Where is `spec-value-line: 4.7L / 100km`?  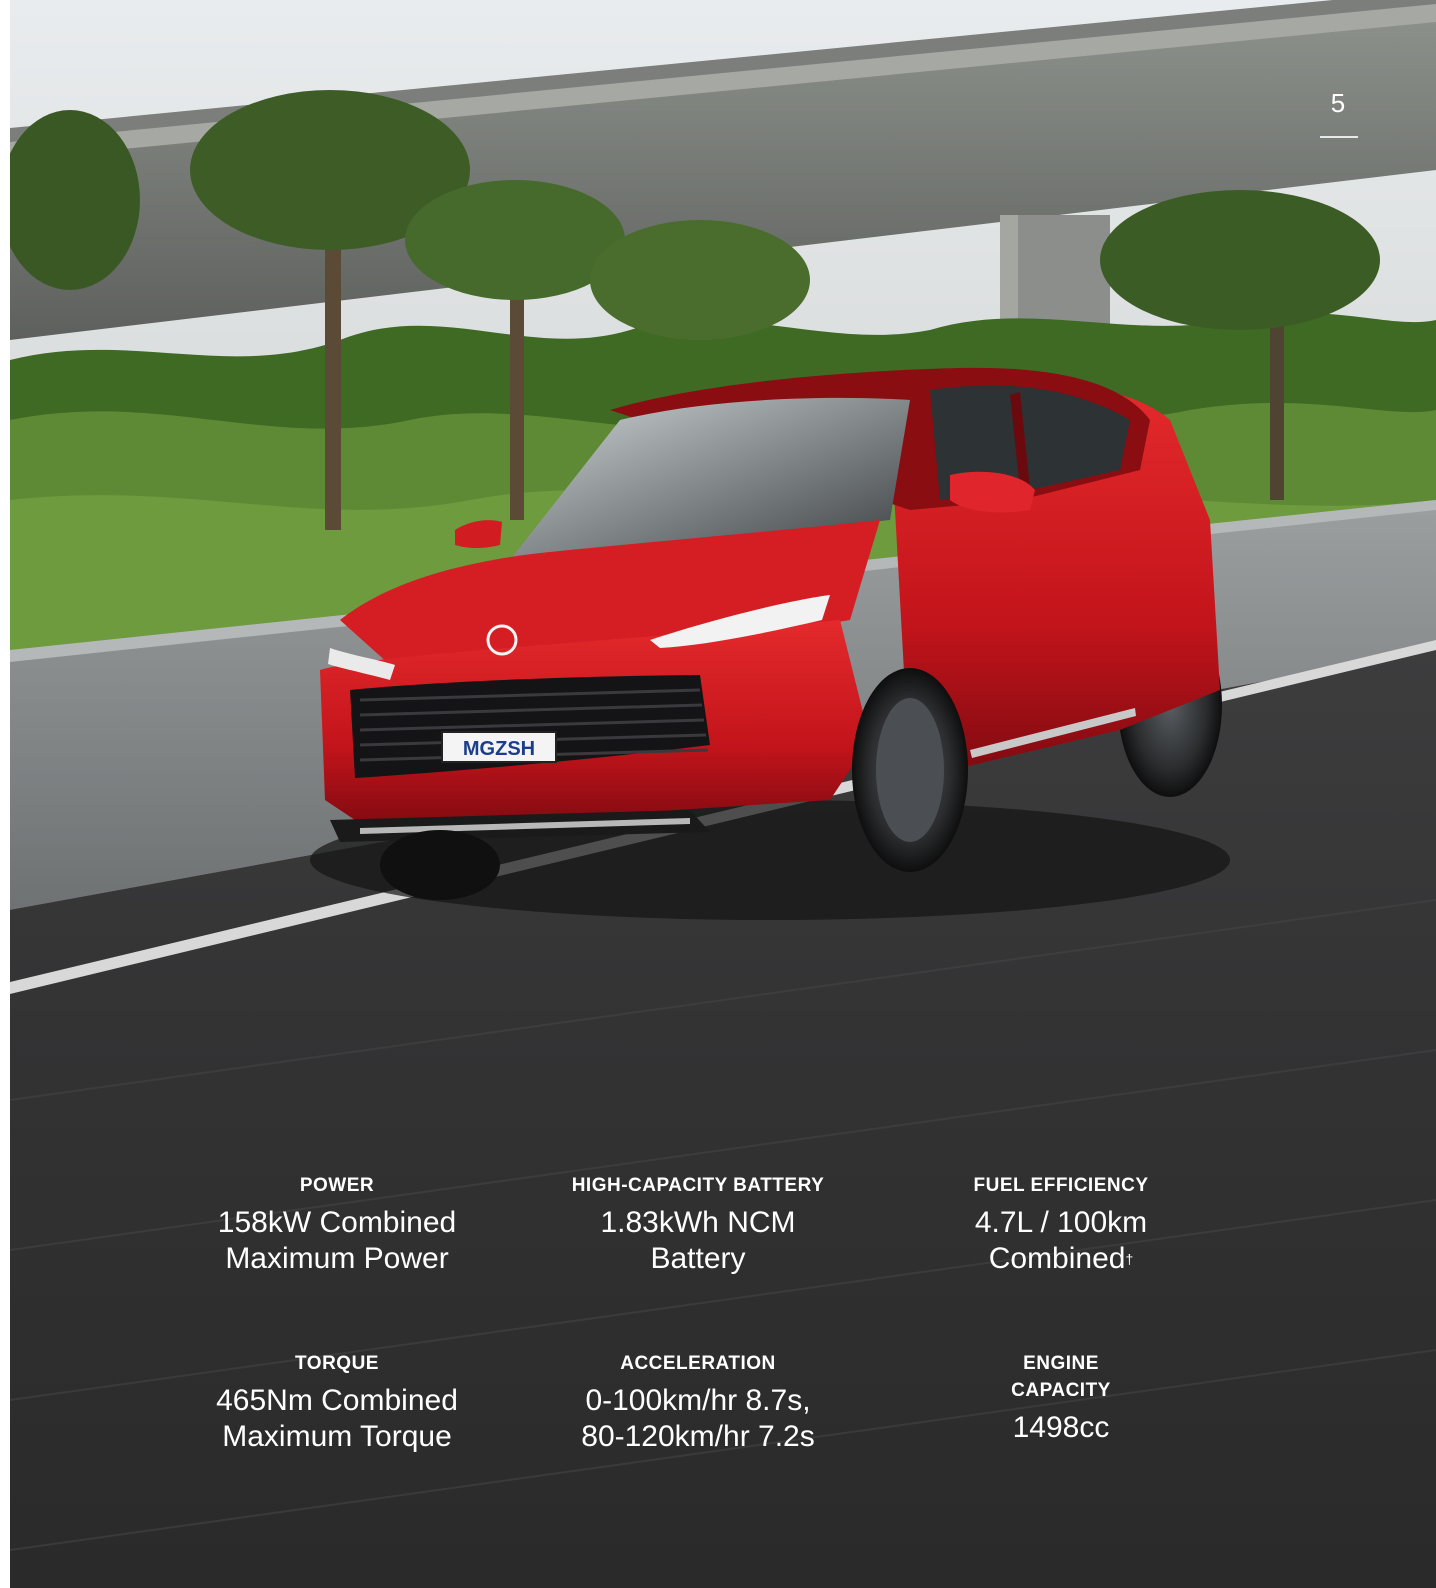
spec-value-line: 4.7L / 100km is located at coordinates (1061, 1222).